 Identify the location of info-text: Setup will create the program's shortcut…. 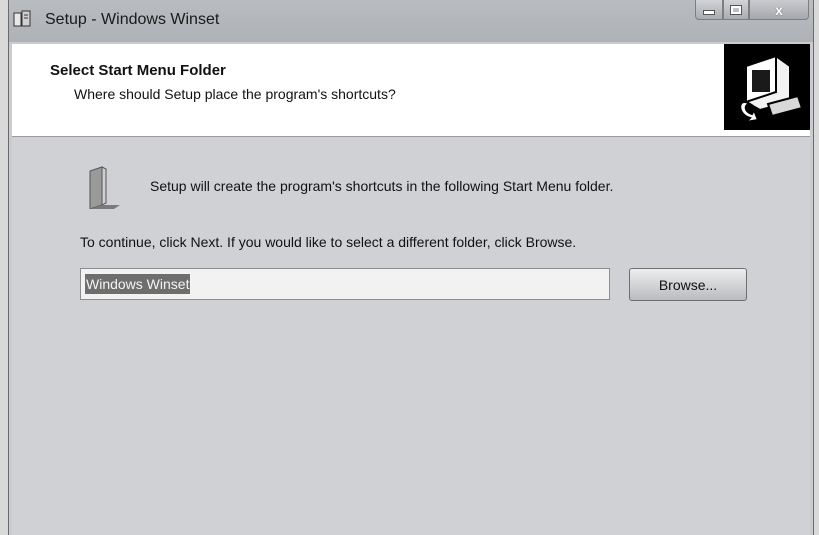
(382, 186).